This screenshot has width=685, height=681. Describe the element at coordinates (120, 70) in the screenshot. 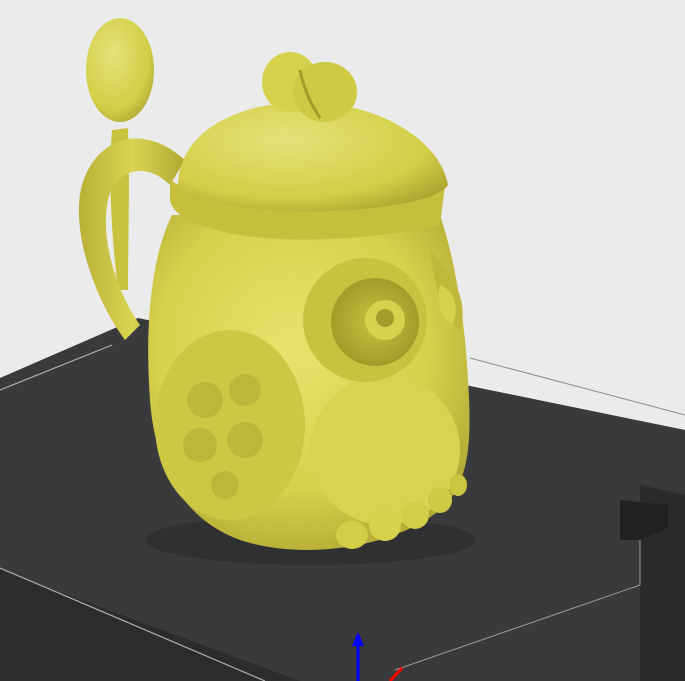

I see `spoon-bowl` at that location.